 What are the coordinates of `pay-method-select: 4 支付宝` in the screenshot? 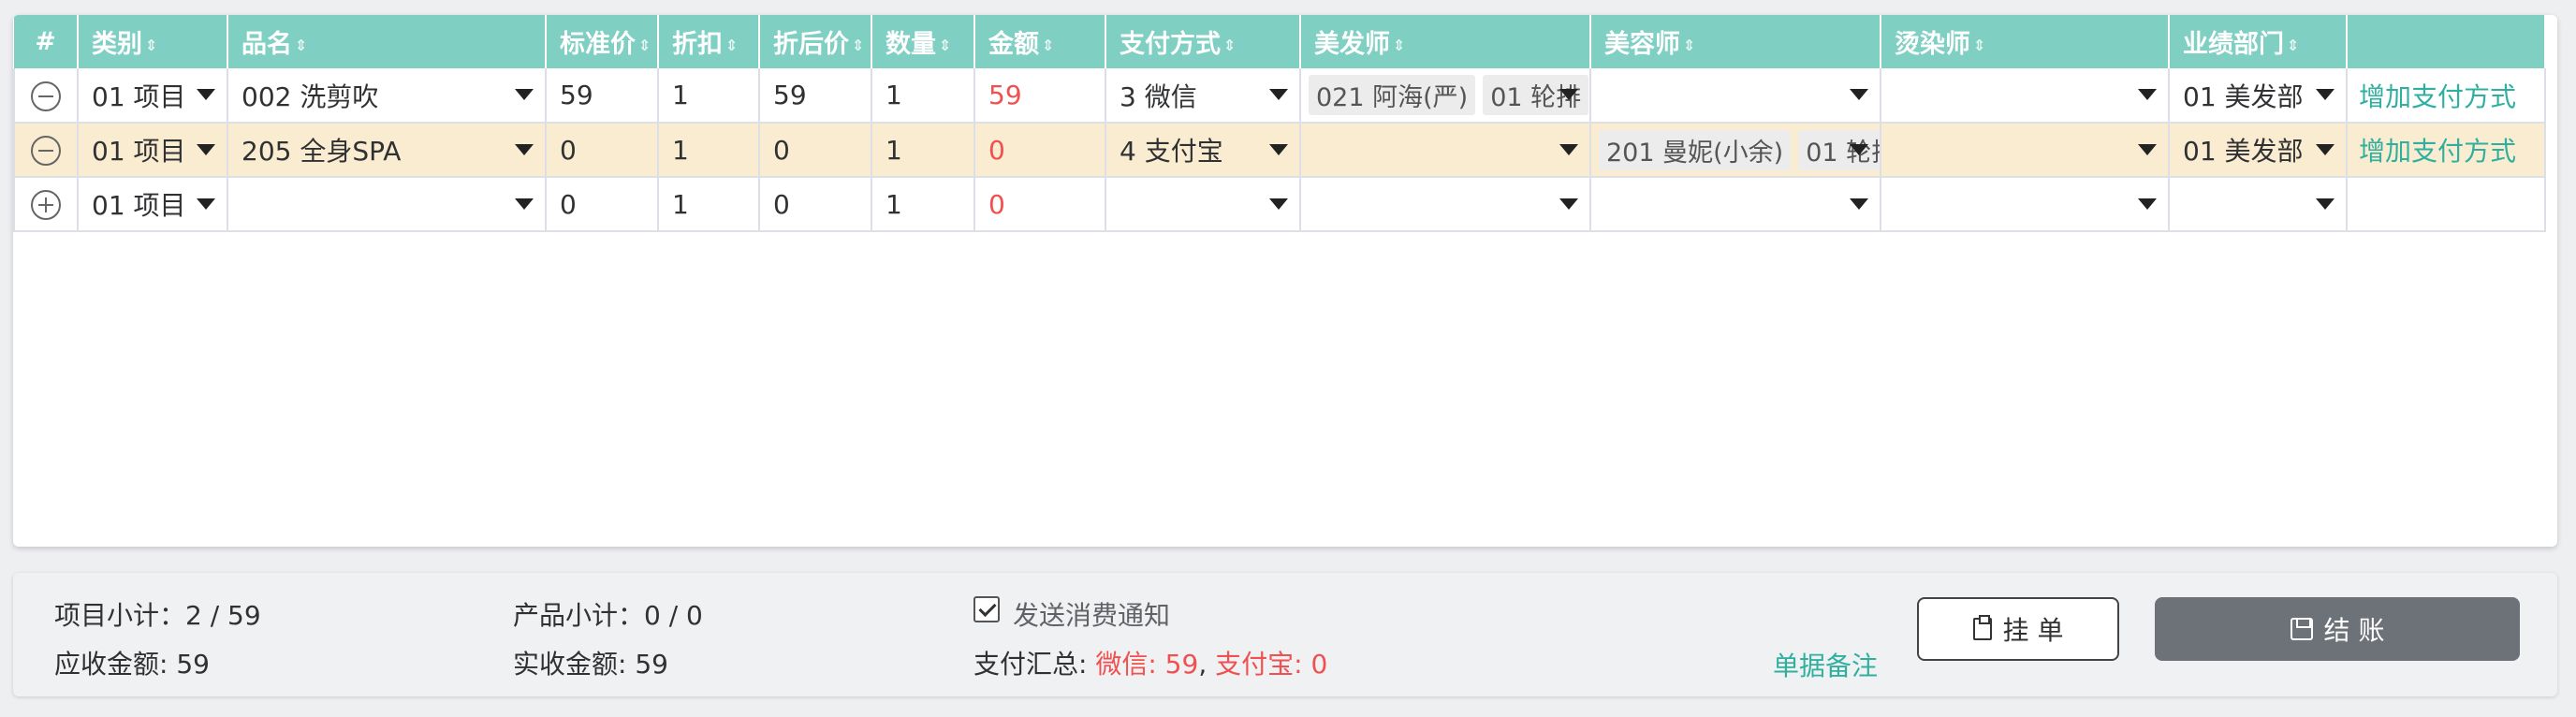 It's located at (1203, 150).